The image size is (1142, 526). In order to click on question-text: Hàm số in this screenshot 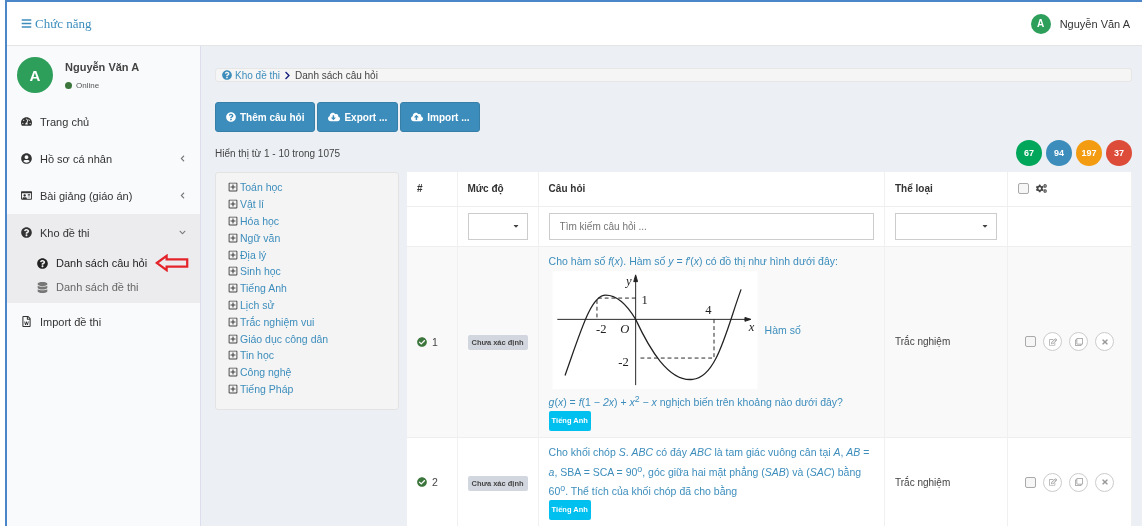, I will do `click(782, 330)`.